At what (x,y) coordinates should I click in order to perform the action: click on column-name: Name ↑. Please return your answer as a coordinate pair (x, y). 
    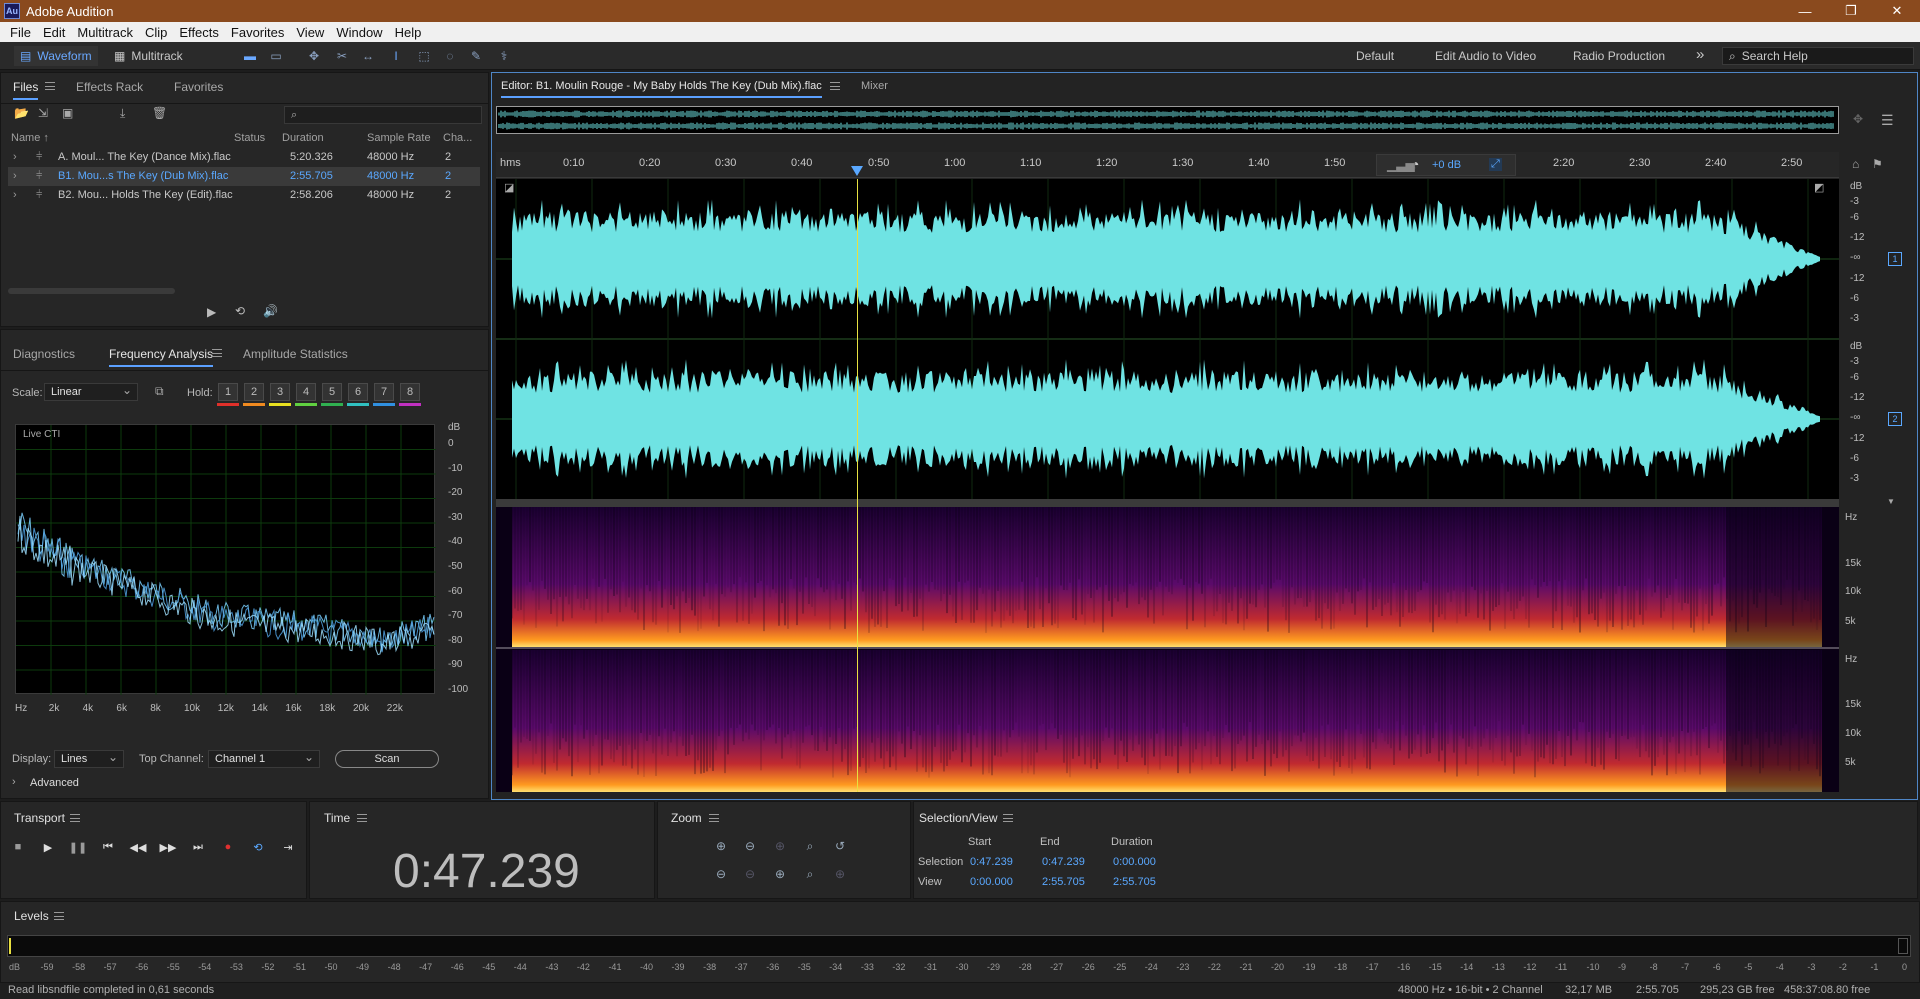
    Looking at the image, I should click on (30, 138).